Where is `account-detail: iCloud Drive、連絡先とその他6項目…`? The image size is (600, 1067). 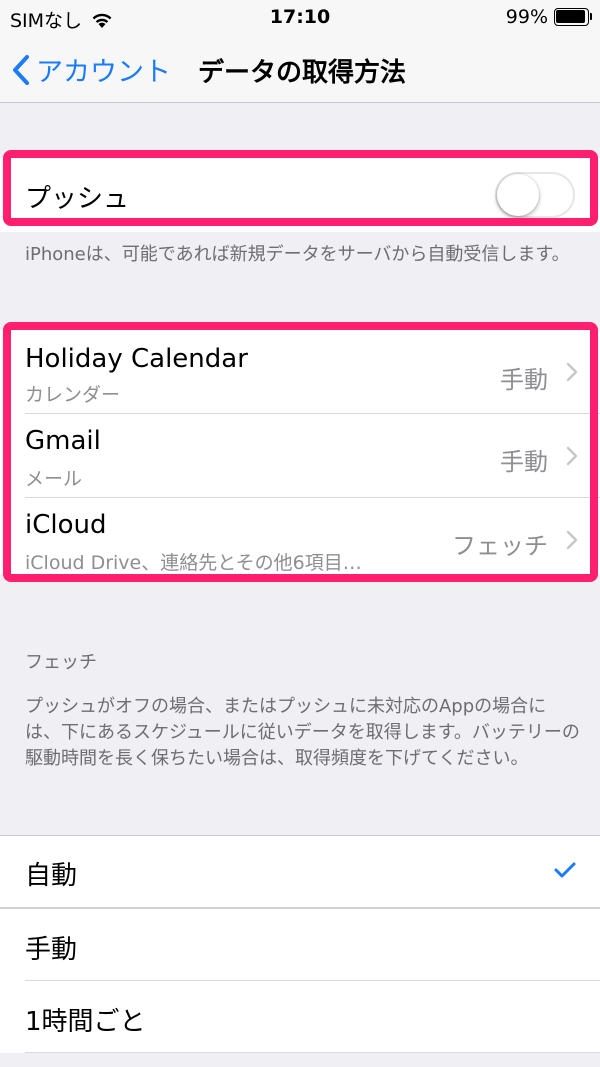
account-detail: iCloud Drive、連絡先とその他6項目… is located at coordinates (193, 563).